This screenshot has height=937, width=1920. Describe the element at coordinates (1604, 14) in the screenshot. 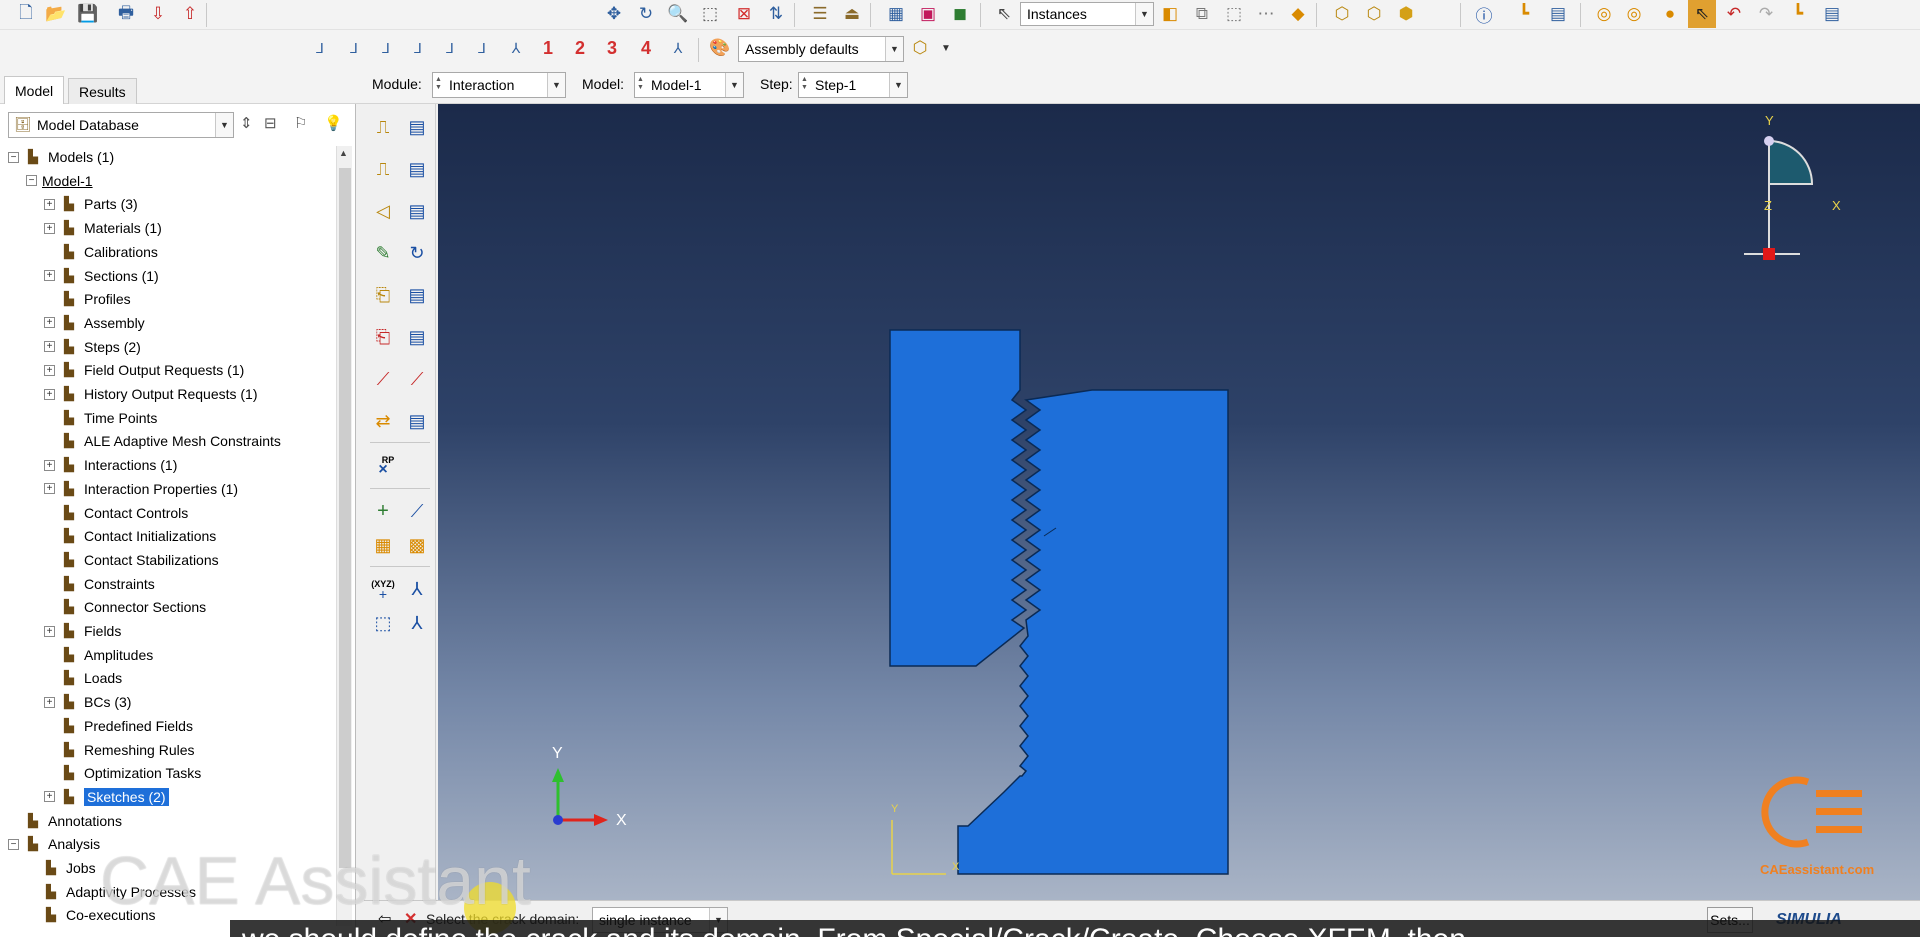

I see `boolean-union-icon: ◎` at that location.